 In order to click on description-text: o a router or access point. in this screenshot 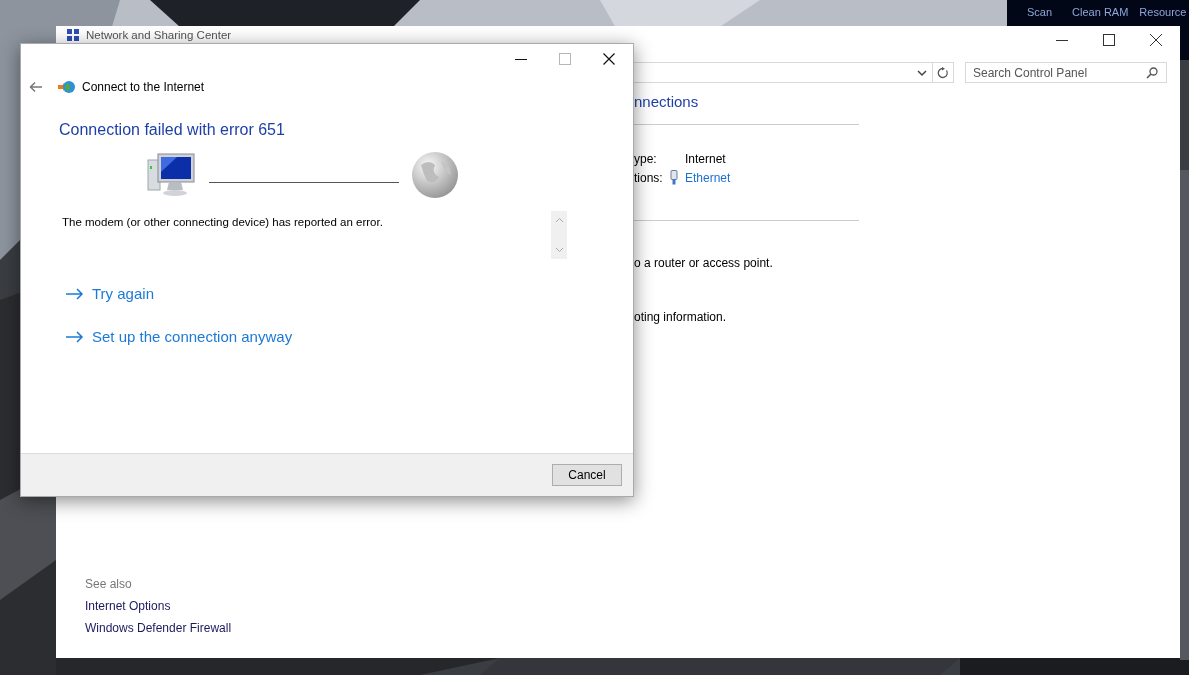, I will do `click(703, 263)`.